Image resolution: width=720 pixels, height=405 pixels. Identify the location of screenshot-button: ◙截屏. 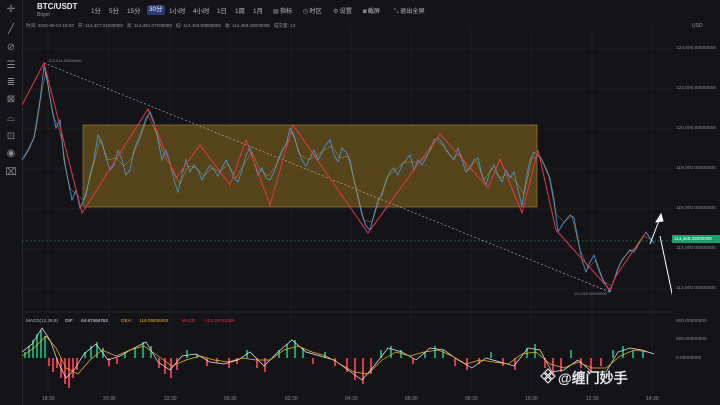
(371, 10).